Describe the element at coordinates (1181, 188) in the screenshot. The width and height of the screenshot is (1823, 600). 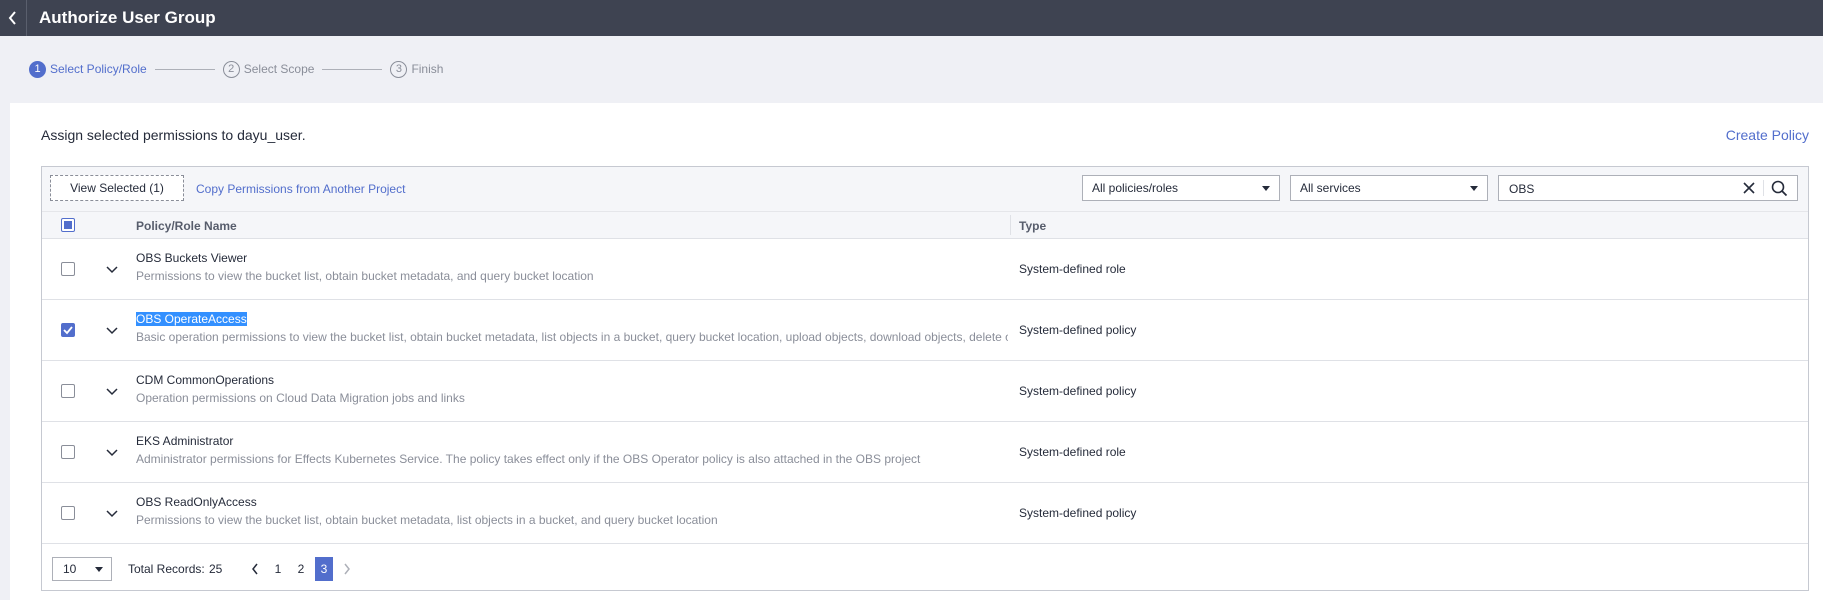
I see `policy-type-select: All policies/roles` at that location.